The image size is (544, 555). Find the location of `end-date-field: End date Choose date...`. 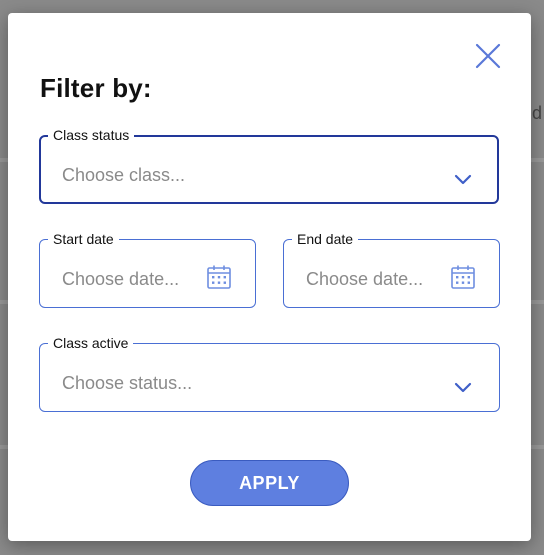

end-date-field: End date Choose date... is located at coordinates (391, 269).